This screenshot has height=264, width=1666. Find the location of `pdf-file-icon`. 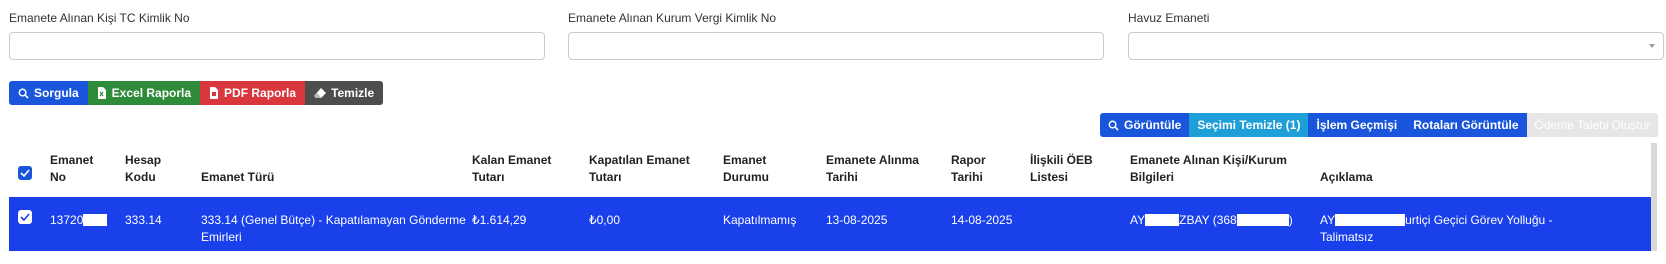

pdf-file-icon is located at coordinates (214, 93).